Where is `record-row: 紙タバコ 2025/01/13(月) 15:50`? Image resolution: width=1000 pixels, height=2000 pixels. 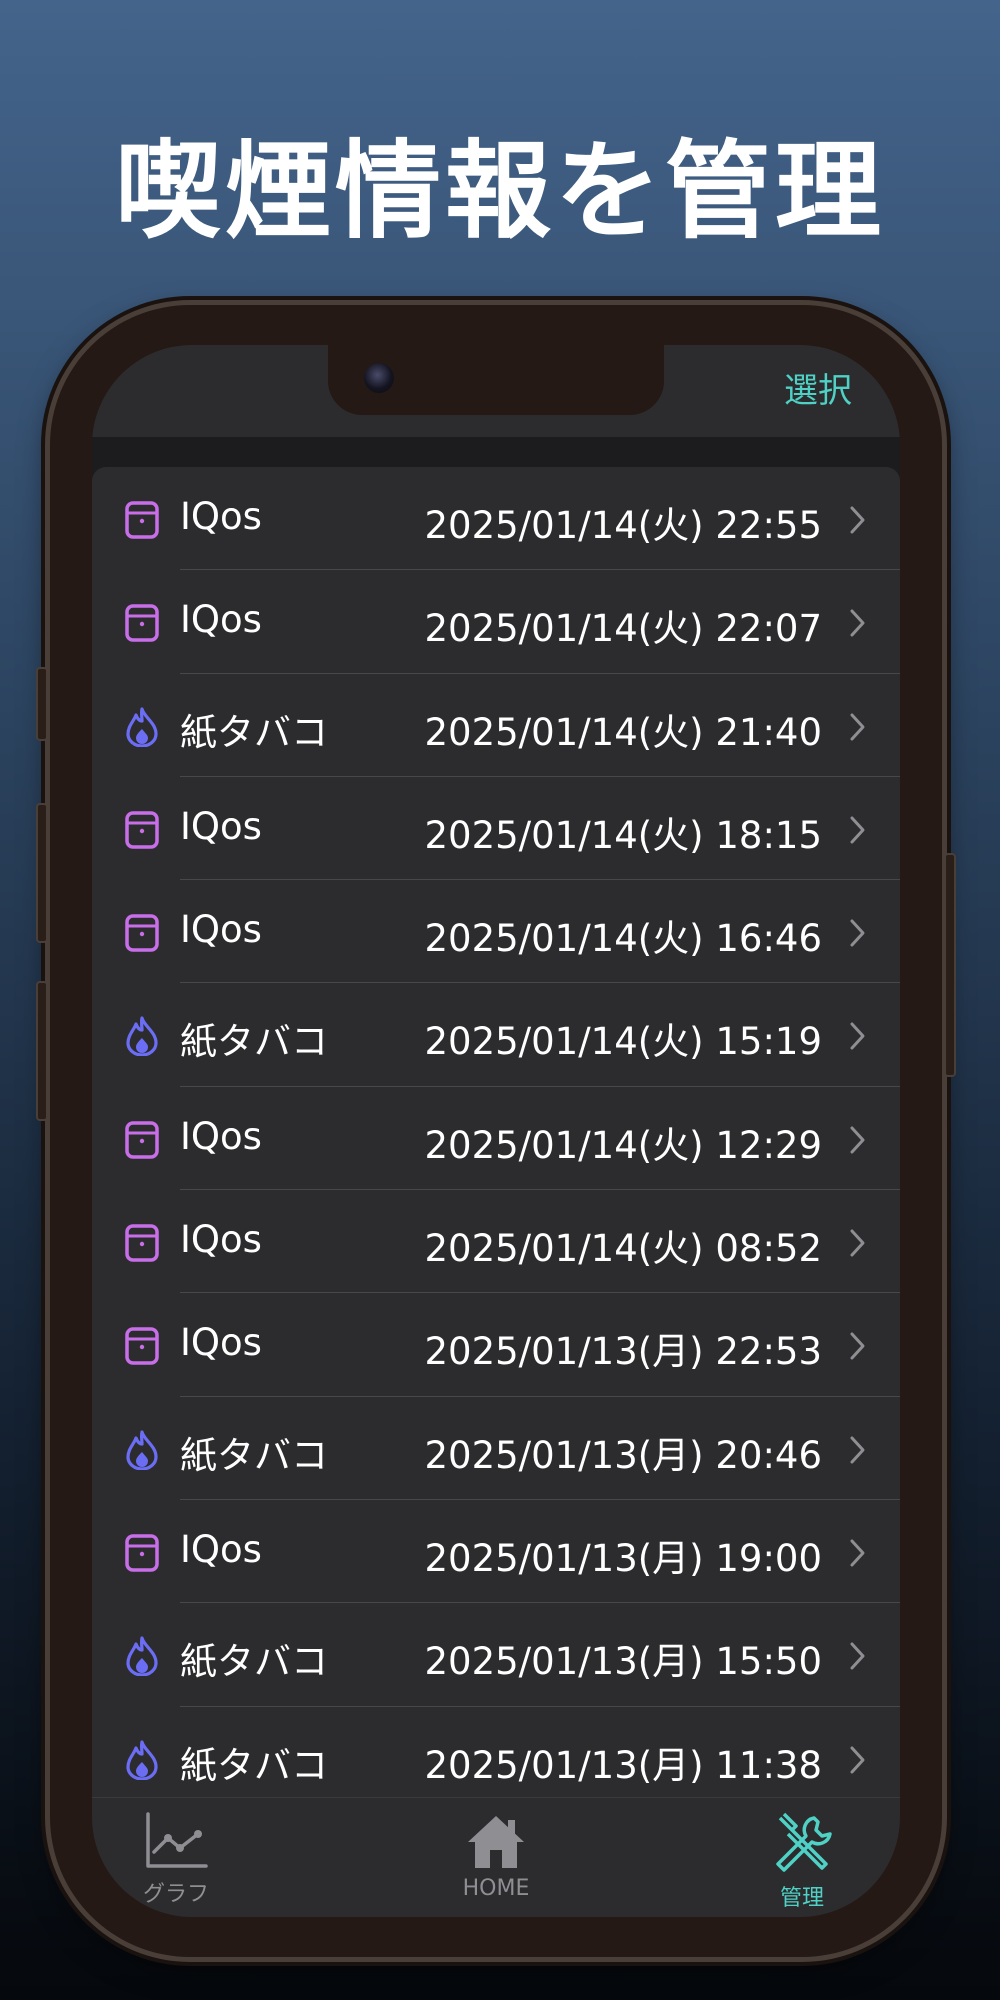 record-row: 紙タバコ 2025/01/13(月) 15:50 is located at coordinates (496, 1655).